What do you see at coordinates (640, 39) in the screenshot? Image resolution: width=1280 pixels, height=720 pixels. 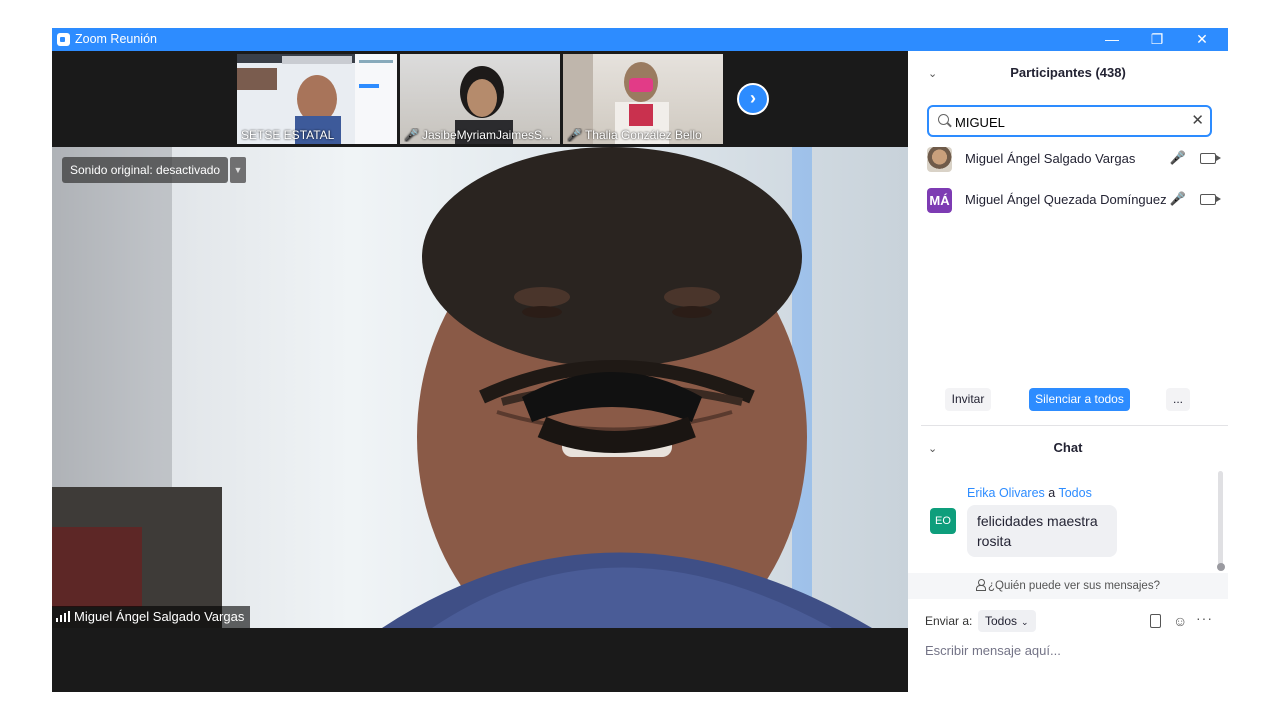 I see `title-bar: Zoom Reunión — ❐ ✕` at bounding box center [640, 39].